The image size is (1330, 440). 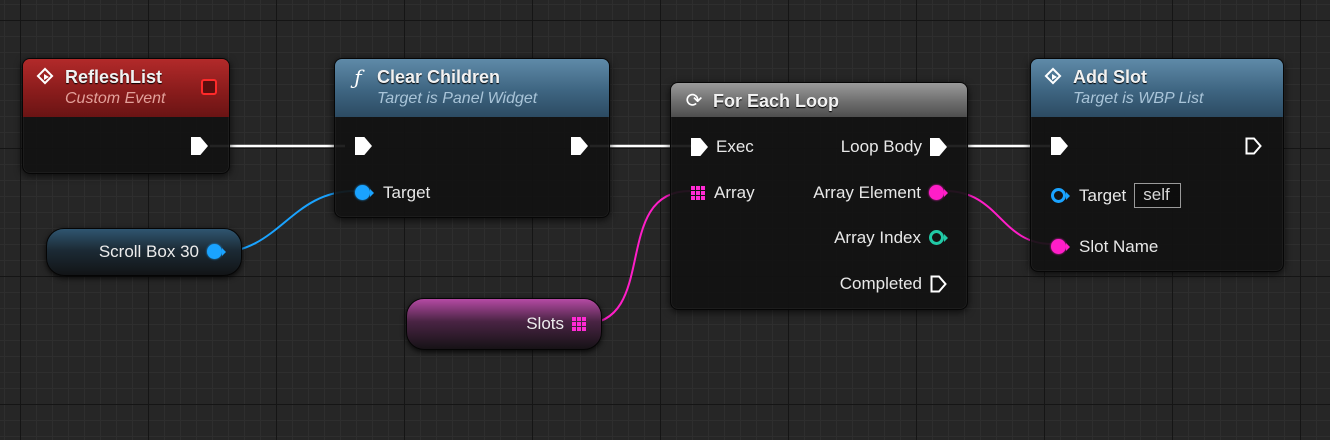 What do you see at coordinates (880, 283) in the screenshot?
I see `pin-label: Completed` at bounding box center [880, 283].